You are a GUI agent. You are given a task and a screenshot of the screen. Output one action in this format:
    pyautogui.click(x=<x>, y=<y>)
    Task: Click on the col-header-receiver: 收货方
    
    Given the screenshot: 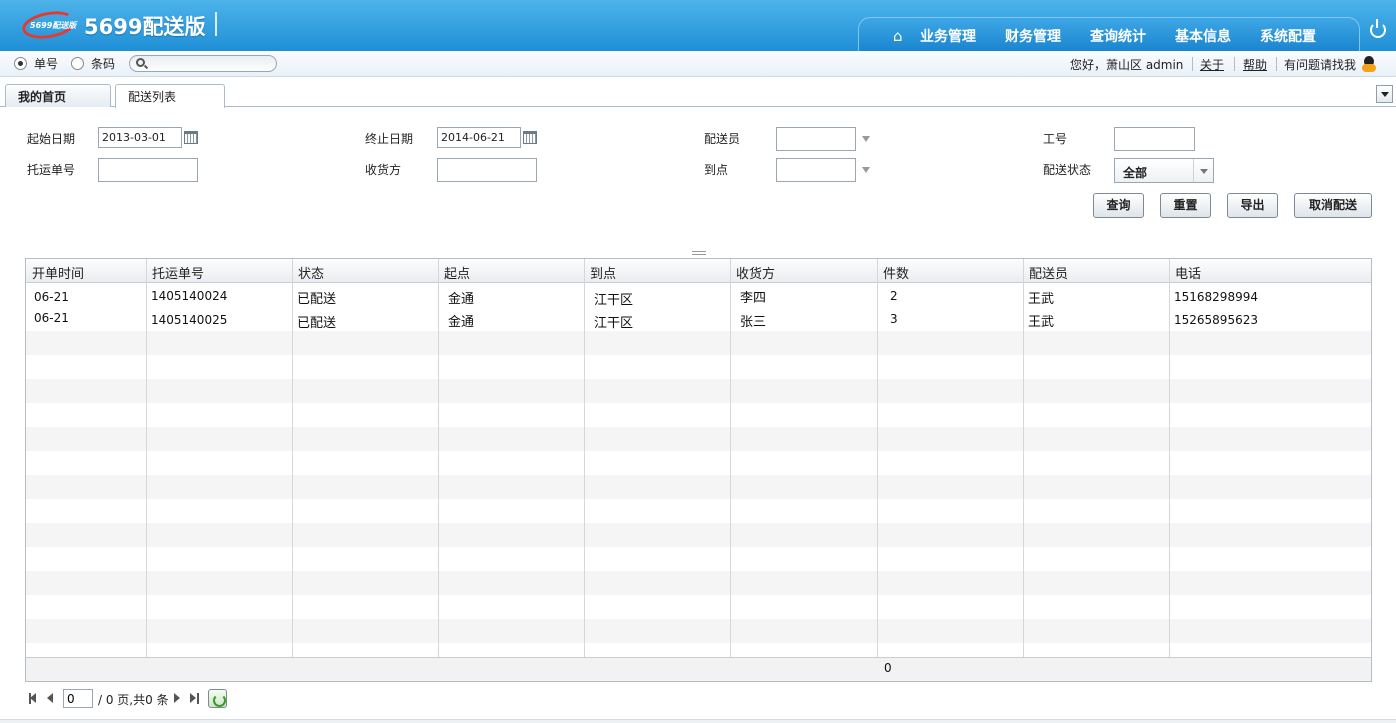 What is the action you would take?
    pyautogui.click(x=755, y=271)
    